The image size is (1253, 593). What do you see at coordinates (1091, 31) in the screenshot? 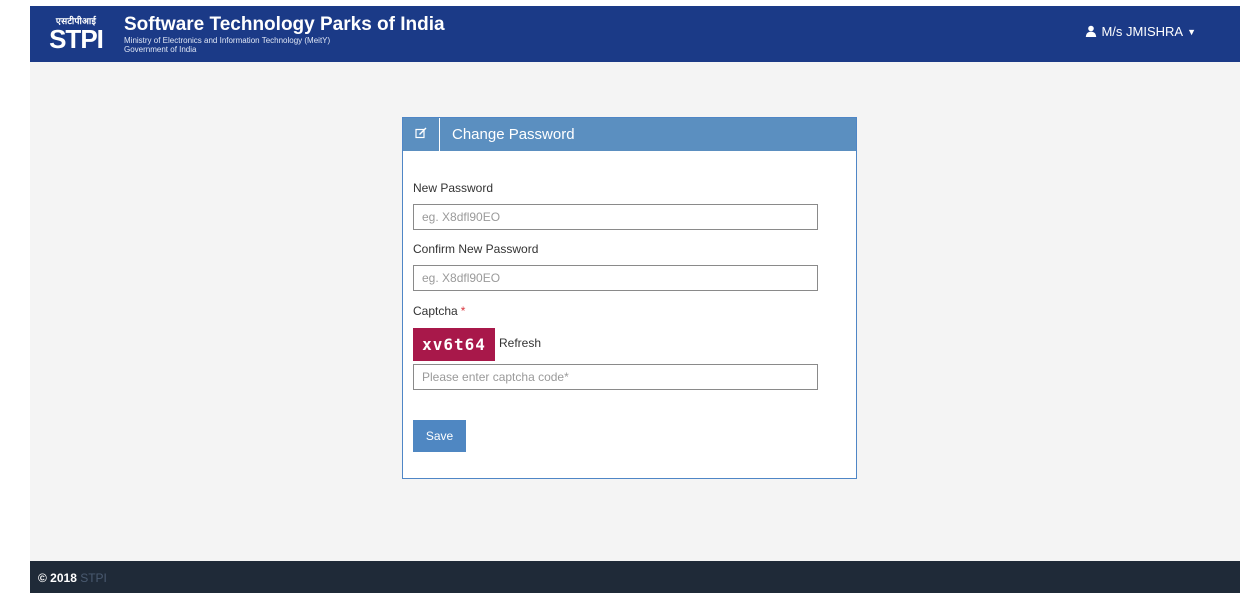
I see `user-icon` at bounding box center [1091, 31].